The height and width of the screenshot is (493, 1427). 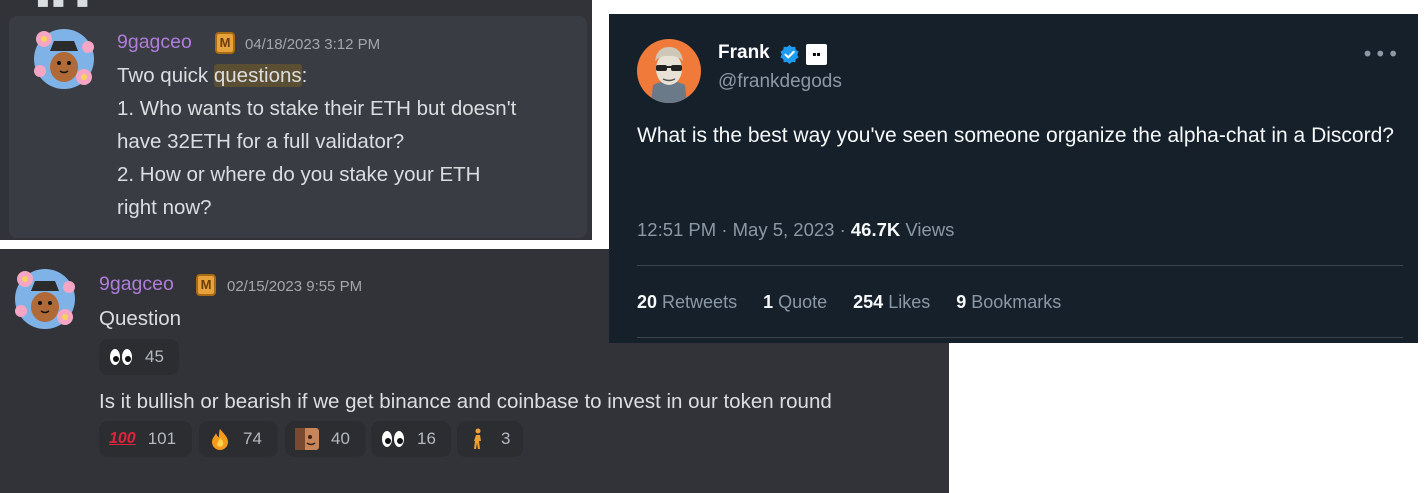 I want to click on verified-badge-icon, so click(x=789, y=54).